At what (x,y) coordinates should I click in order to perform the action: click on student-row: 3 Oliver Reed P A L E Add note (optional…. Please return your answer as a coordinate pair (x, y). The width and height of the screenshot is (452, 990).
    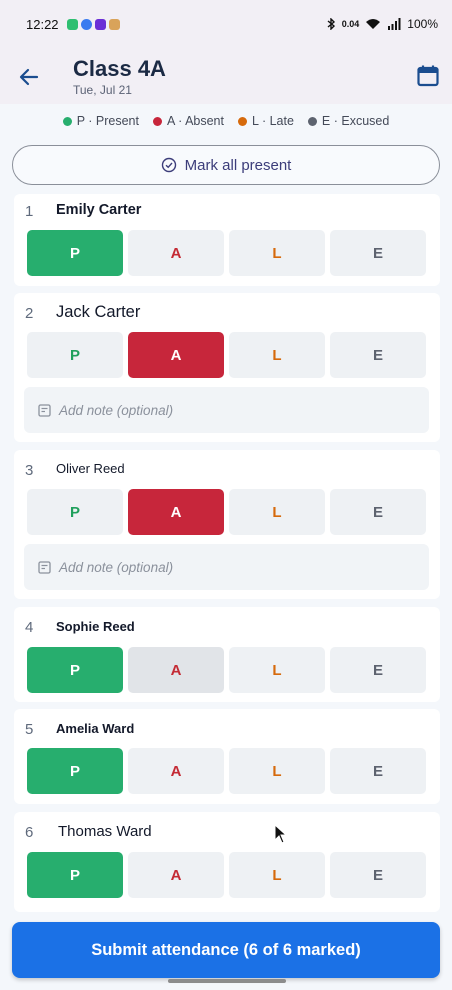
    Looking at the image, I should click on (227, 524).